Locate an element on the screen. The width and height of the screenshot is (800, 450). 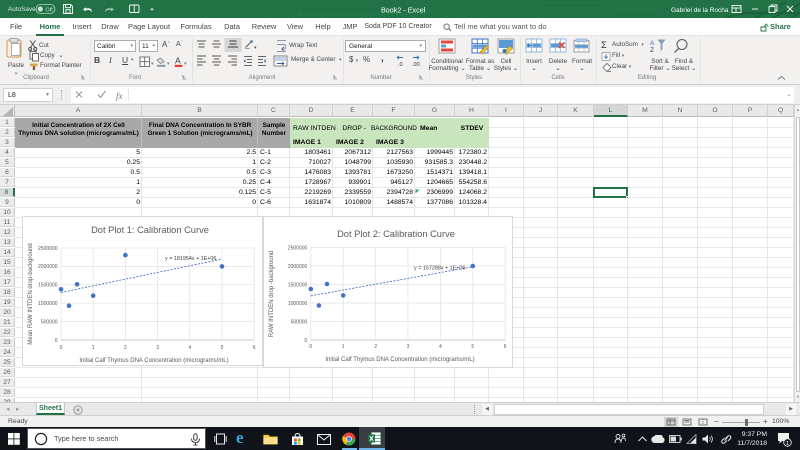
svg-text: Gabriel de la Rocha is located at coordinates (700, 10).